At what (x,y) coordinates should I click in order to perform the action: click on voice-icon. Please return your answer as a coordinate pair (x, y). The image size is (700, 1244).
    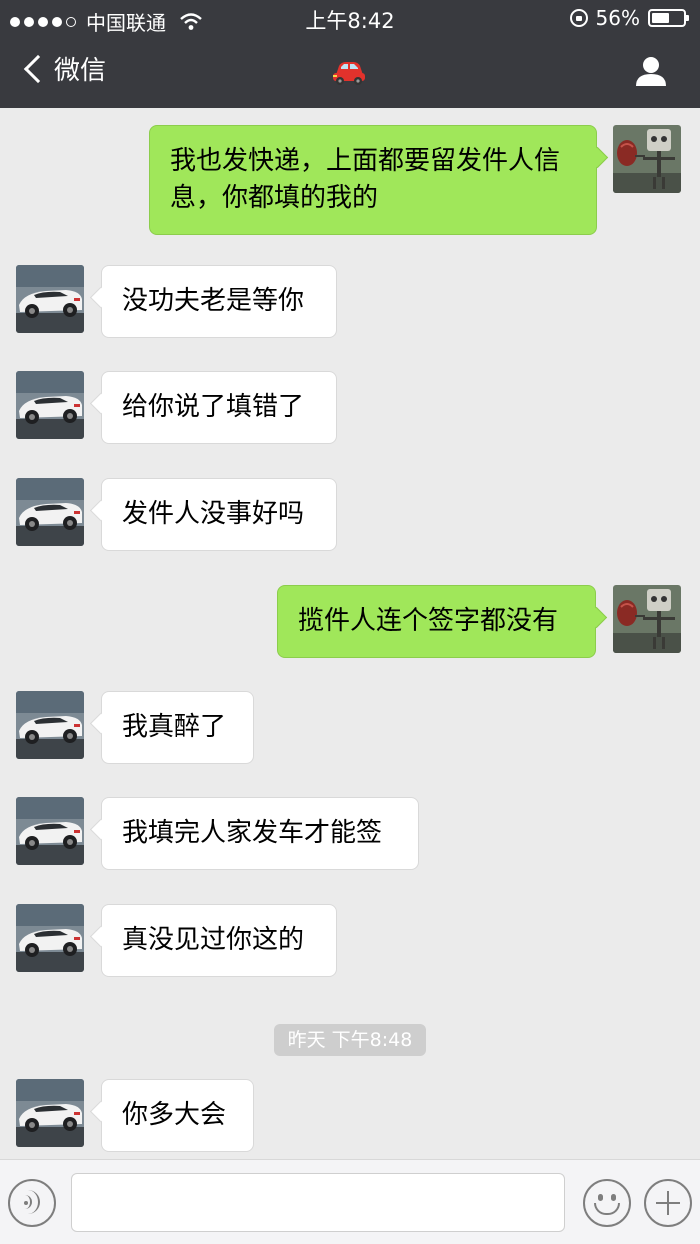
    Looking at the image, I should click on (32, 1203).